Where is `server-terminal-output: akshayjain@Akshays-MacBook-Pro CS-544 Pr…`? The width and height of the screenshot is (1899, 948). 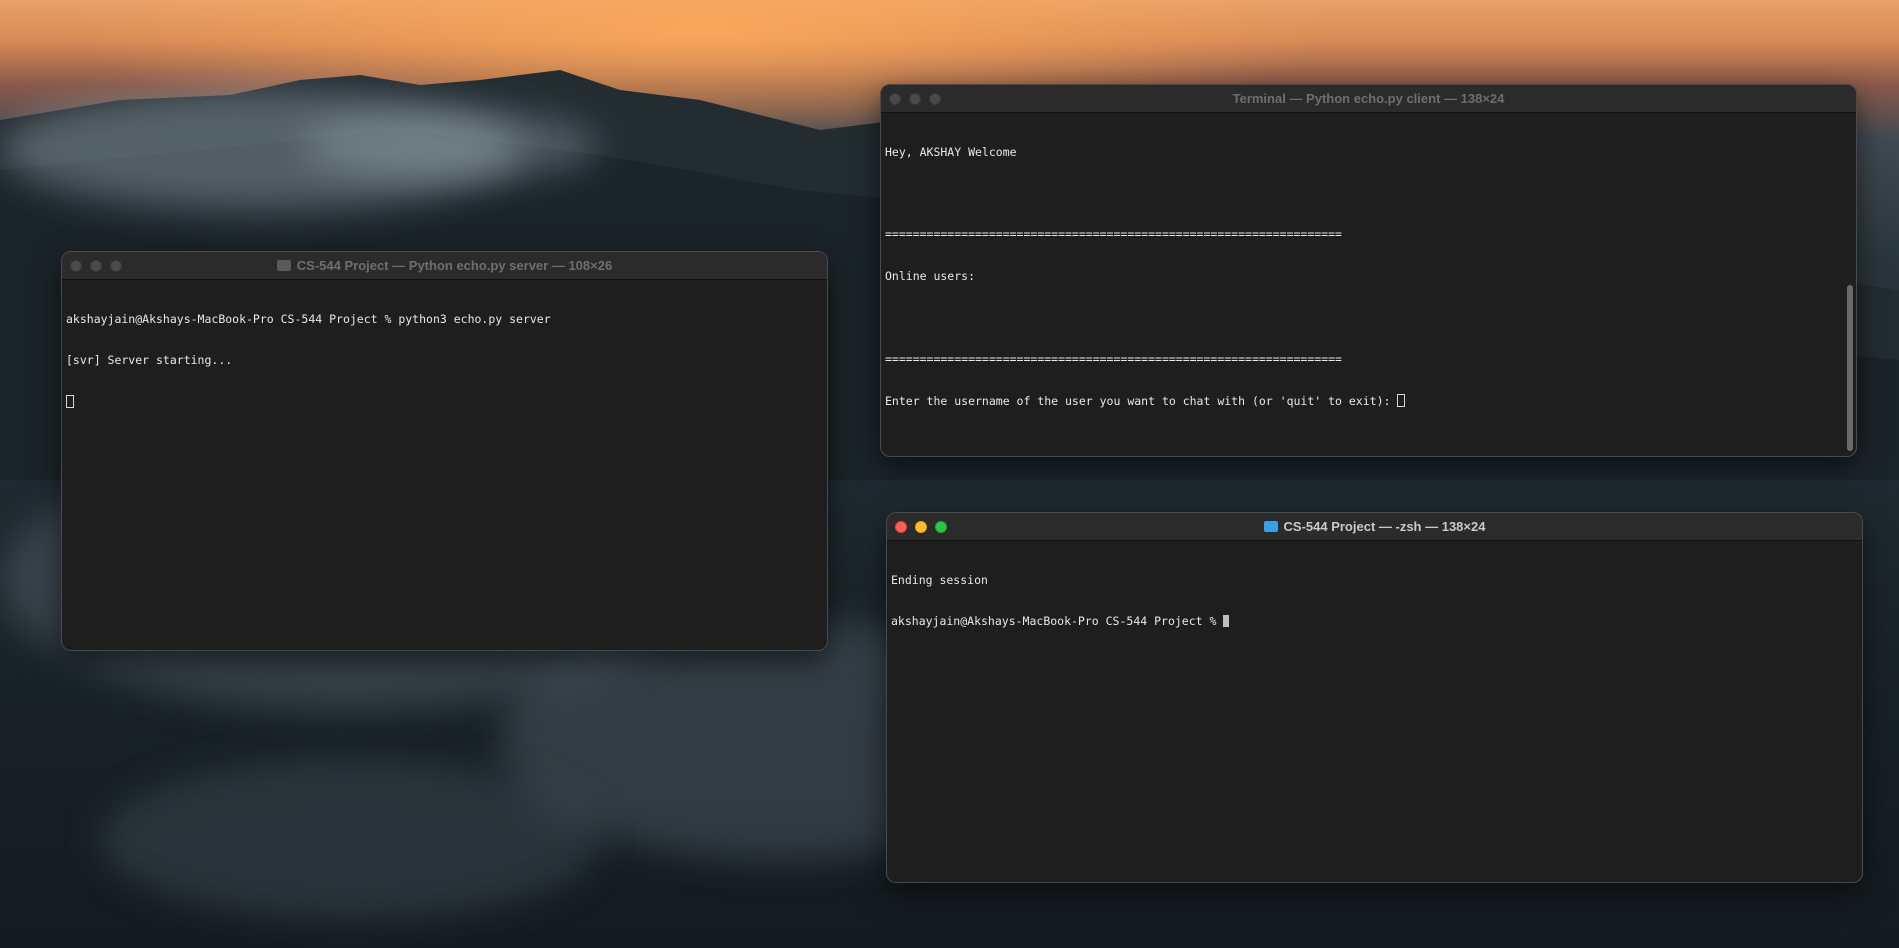
server-terminal-output: akshayjain@Akshays-MacBook-Pro CS-544 Pr… is located at coordinates (444, 358).